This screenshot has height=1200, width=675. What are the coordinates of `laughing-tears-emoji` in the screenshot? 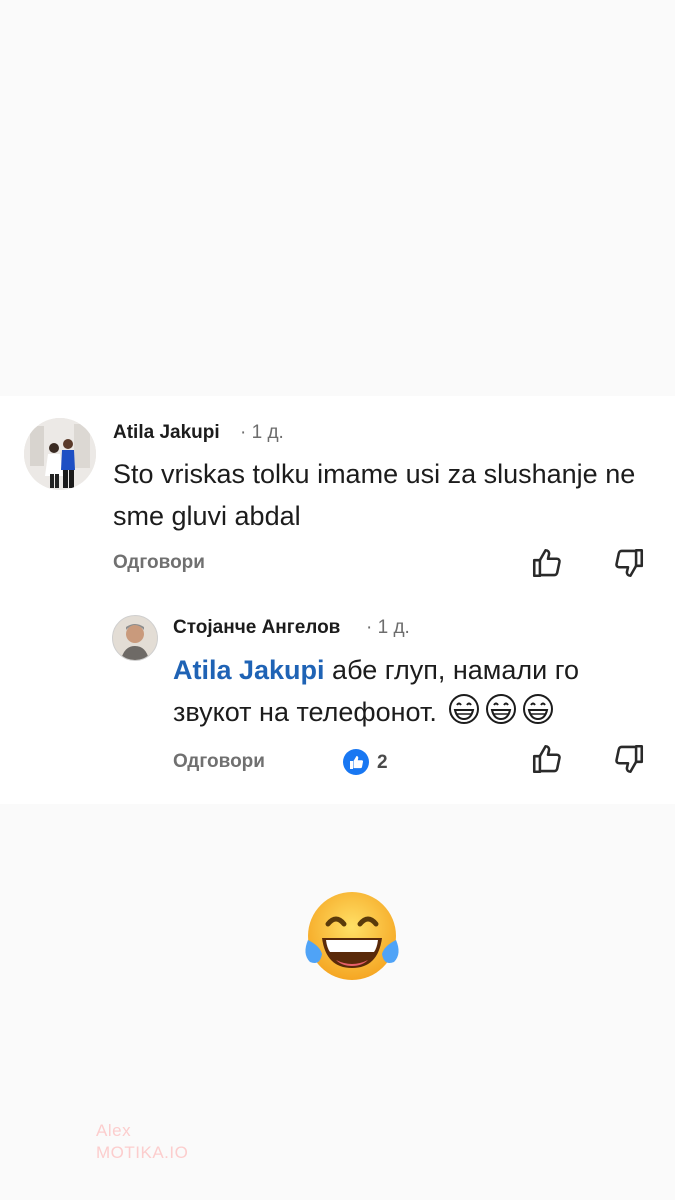 It's located at (352, 936).